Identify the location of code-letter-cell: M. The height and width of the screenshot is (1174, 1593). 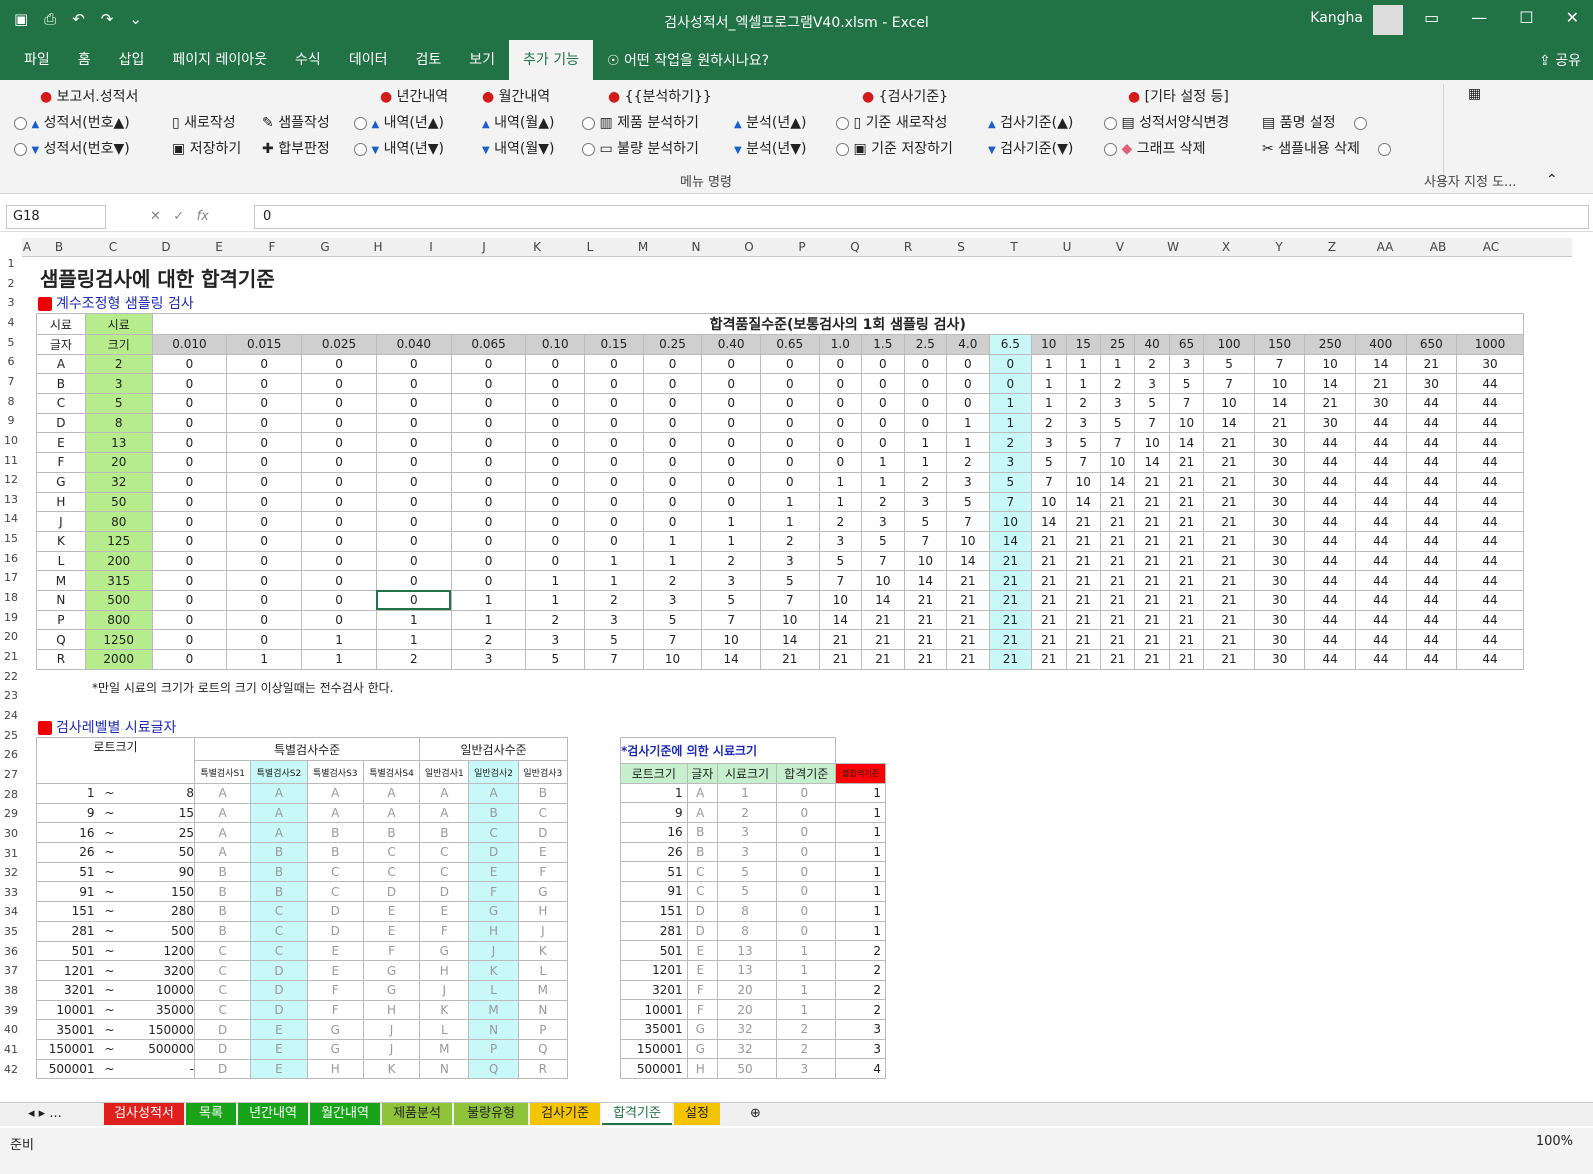
(543, 990).